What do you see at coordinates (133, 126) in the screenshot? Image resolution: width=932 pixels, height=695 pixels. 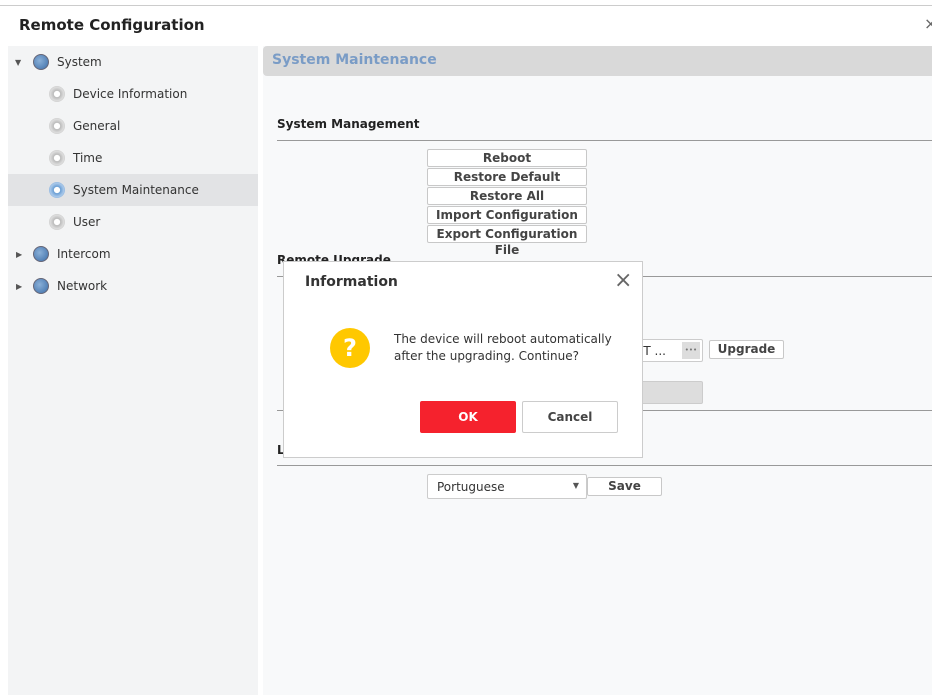 I see `sidebar-item-general: General` at bounding box center [133, 126].